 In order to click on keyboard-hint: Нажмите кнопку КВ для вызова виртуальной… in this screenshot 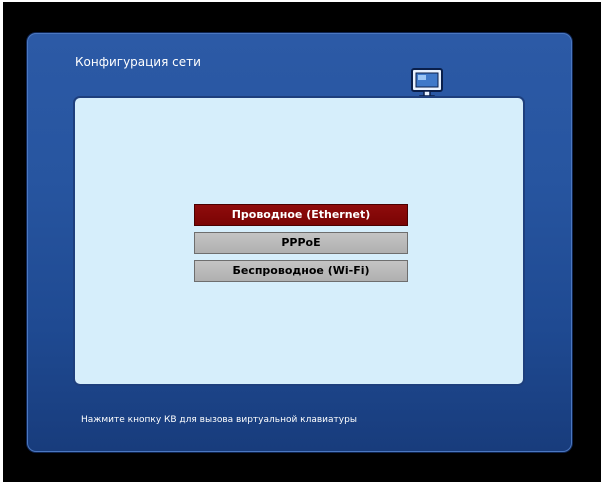, I will do `click(219, 420)`.